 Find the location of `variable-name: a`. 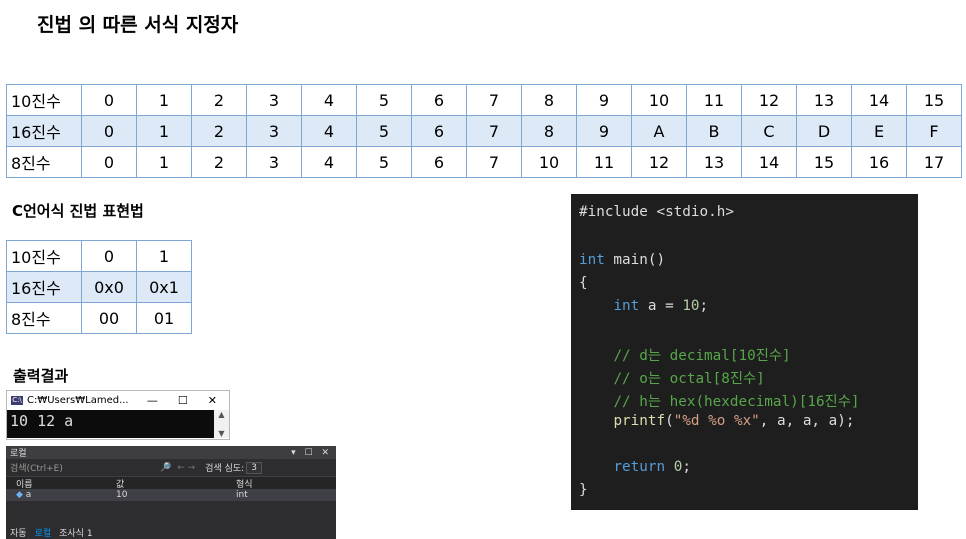

variable-name: a is located at coordinates (28, 495).